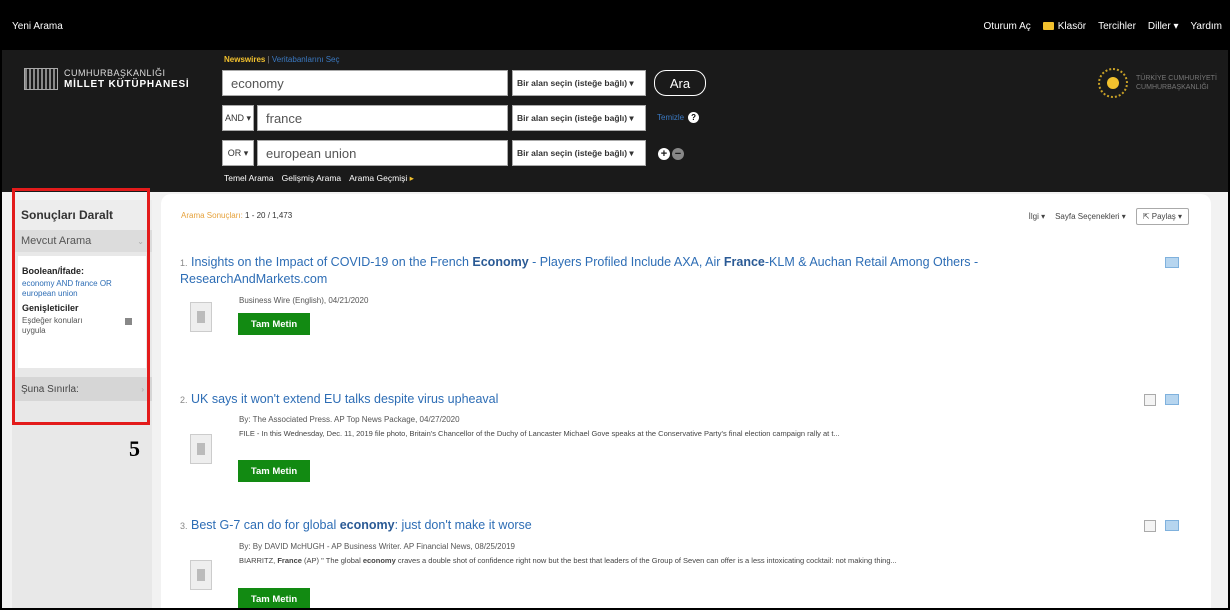 The height and width of the screenshot is (610, 1230). What do you see at coordinates (1007, 26) in the screenshot?
I see `sign-in-link: Oturum Aç` at bounding box center [1007, 26].